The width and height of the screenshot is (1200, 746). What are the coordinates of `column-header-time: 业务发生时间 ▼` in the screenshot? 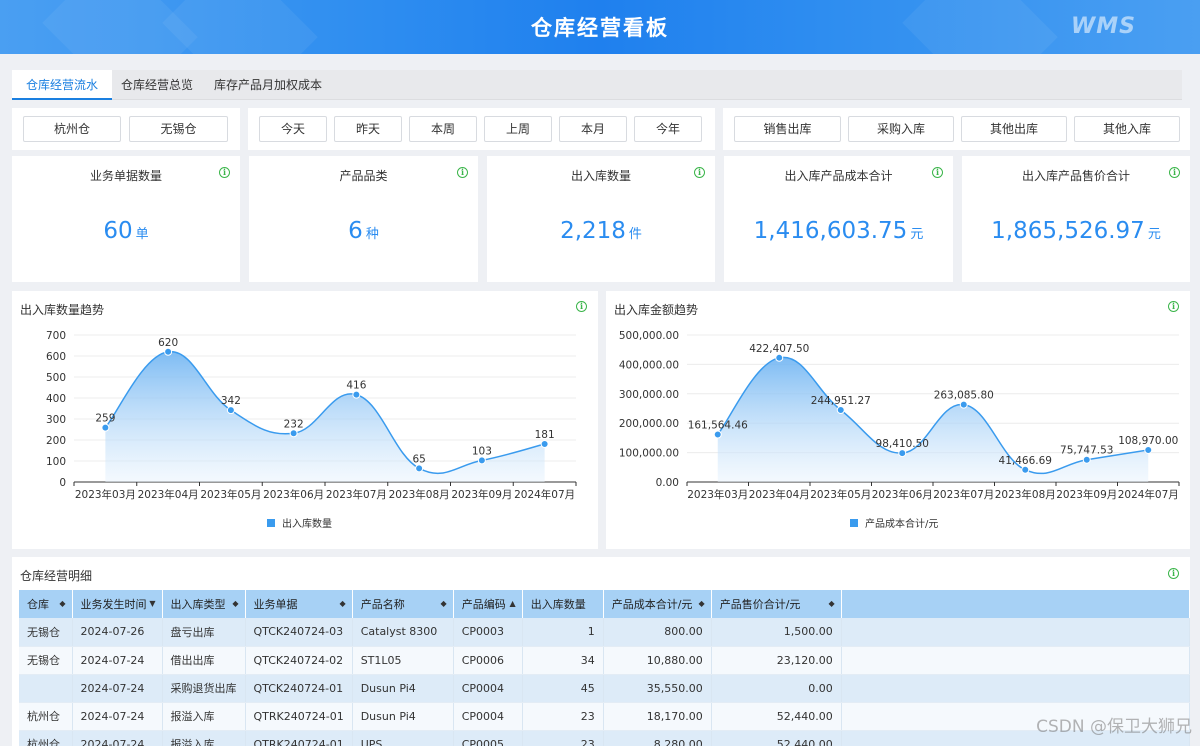 It's located at (117, 604).